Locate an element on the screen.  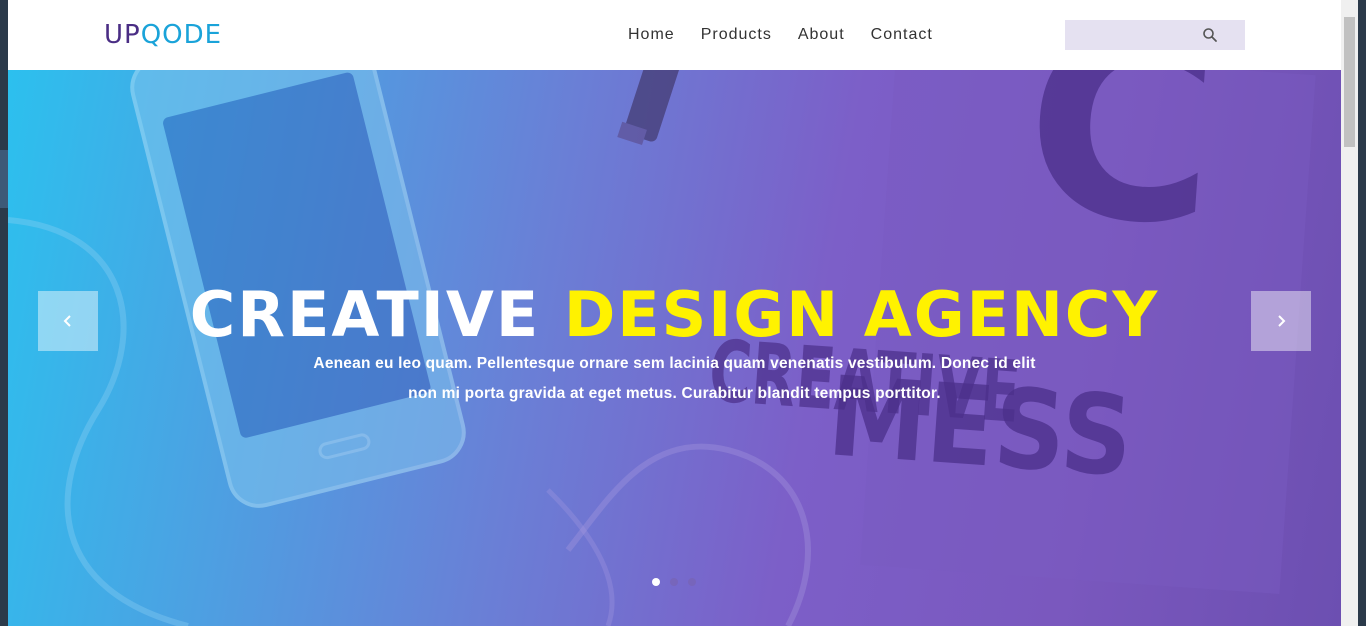
search-icon is located at coordinates (1210, 35).